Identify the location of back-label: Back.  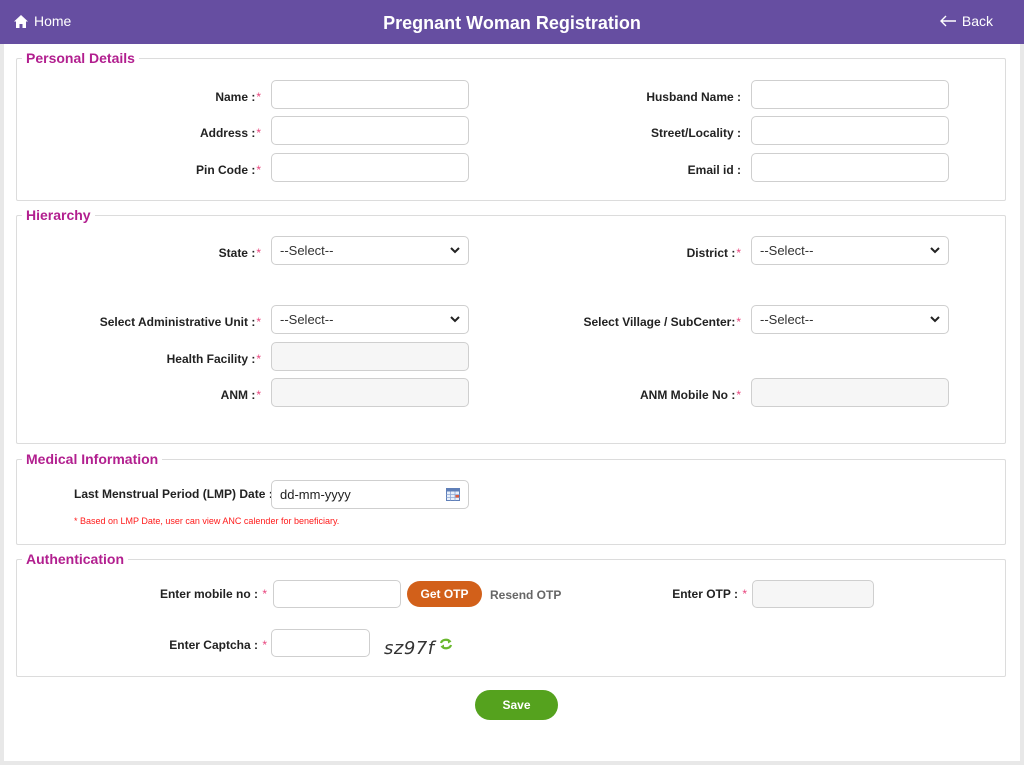
(977, 21).